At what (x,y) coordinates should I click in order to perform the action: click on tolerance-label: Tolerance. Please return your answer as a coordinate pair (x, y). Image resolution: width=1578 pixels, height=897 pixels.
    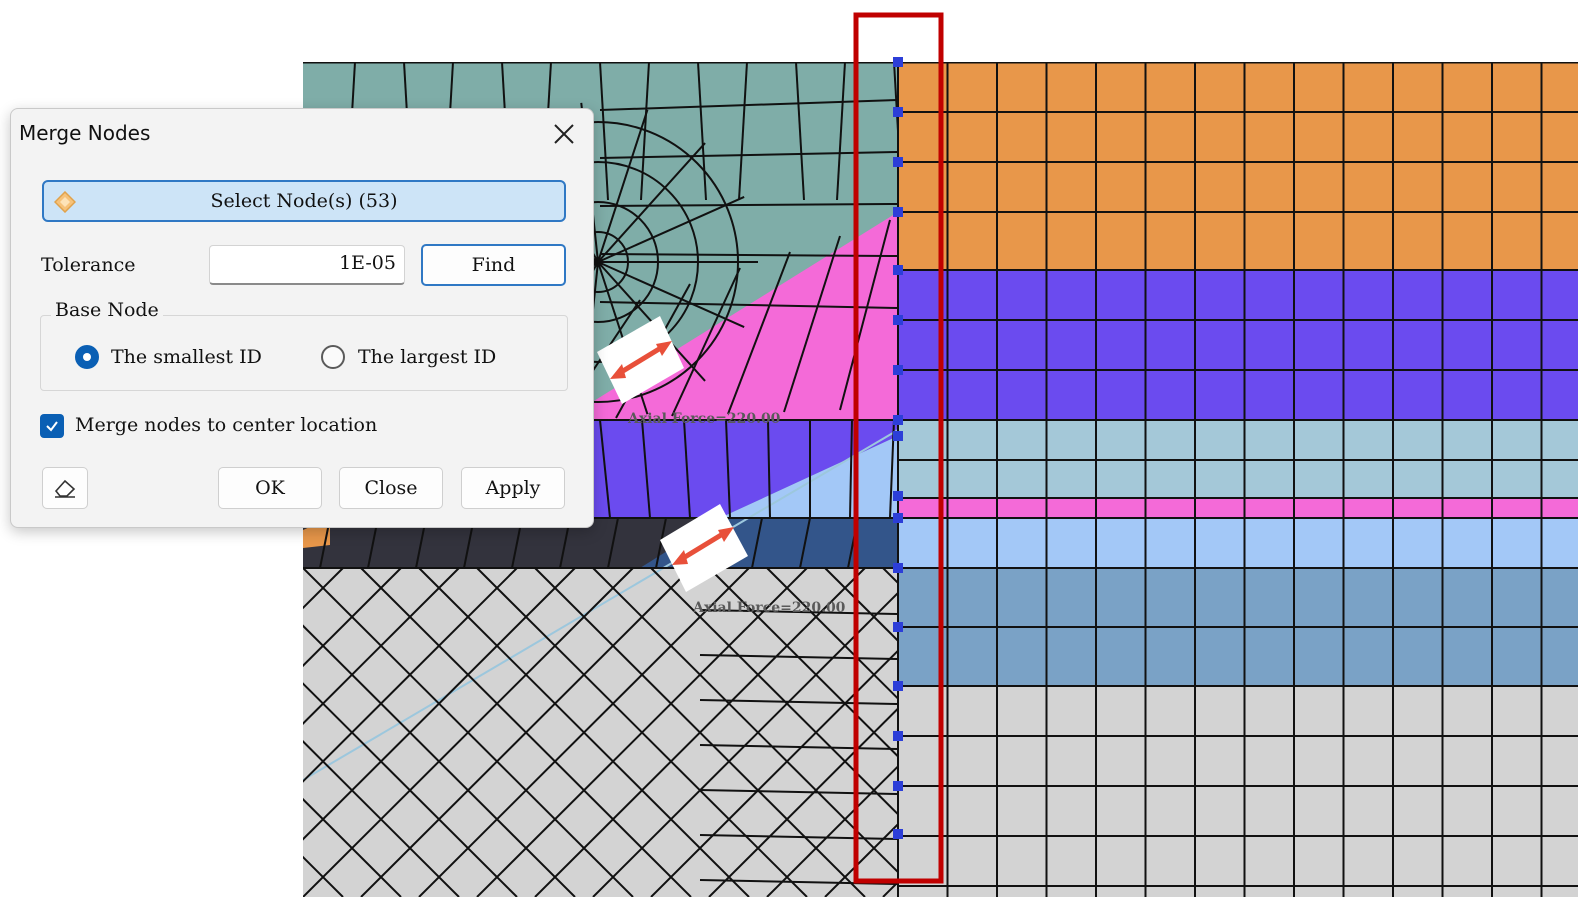
    Looking at the image, I should click on (88, 265).